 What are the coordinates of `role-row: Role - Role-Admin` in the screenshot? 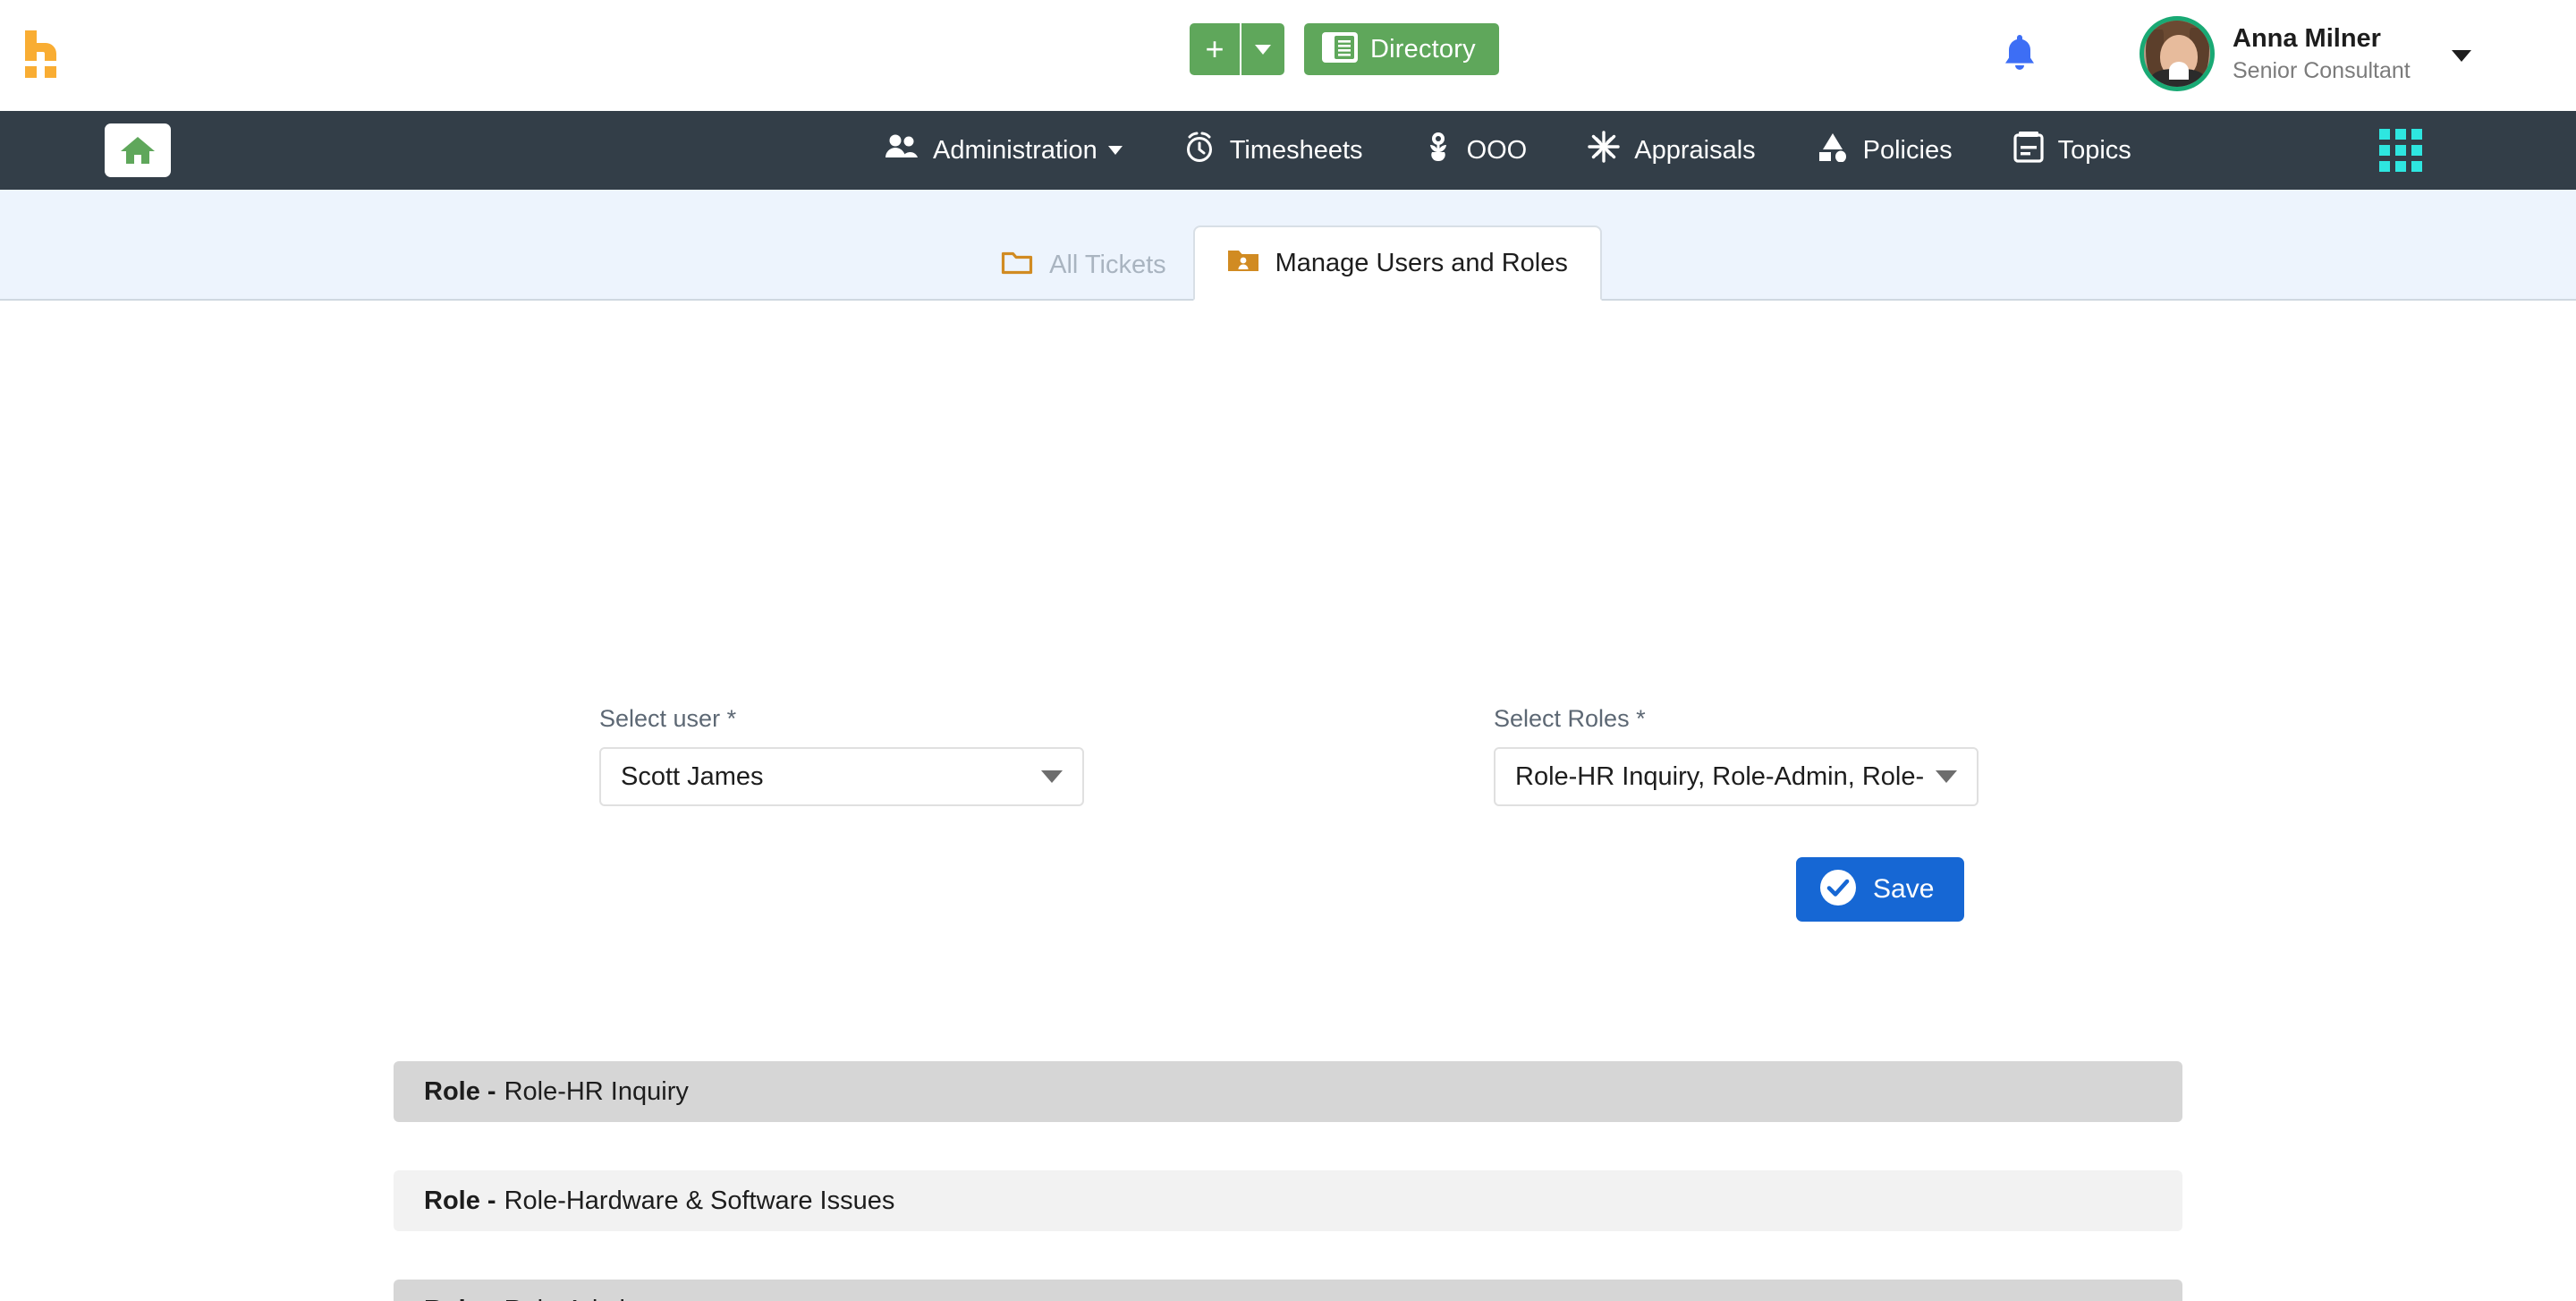 It's located at (1288, 1290).